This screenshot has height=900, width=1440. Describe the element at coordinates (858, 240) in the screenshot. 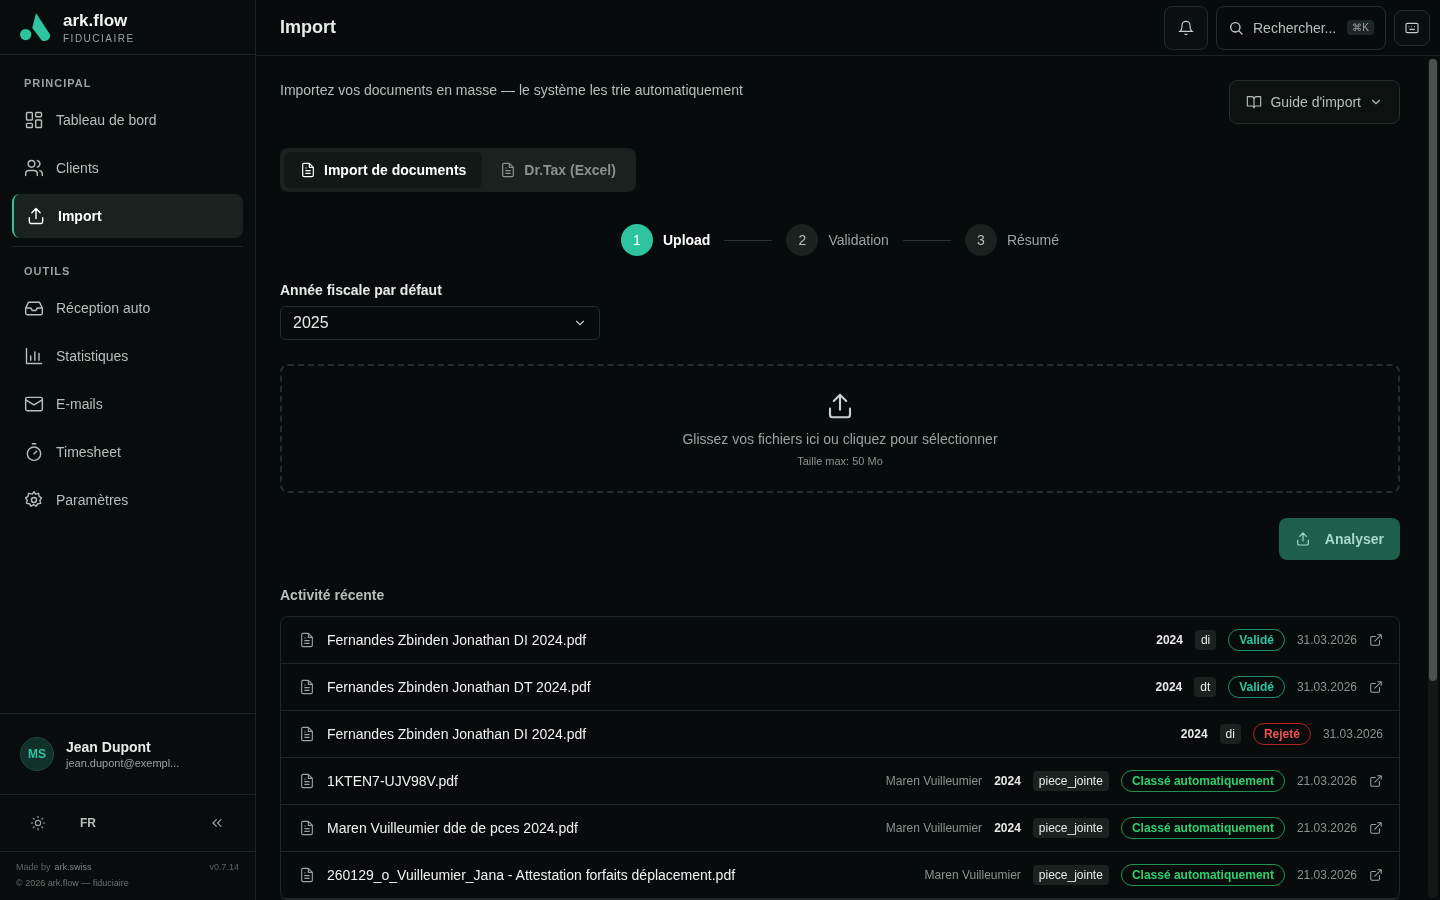

I see `step-label: Validation` at that location.